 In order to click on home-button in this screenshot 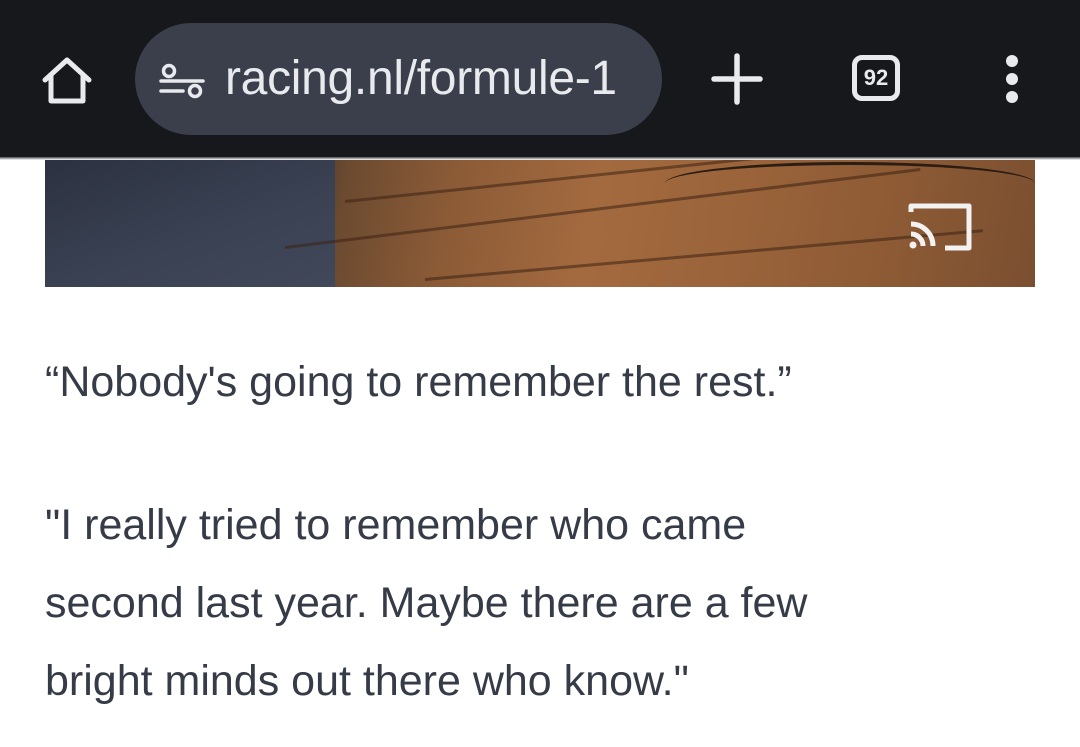, I will do `click(67, 80)`.